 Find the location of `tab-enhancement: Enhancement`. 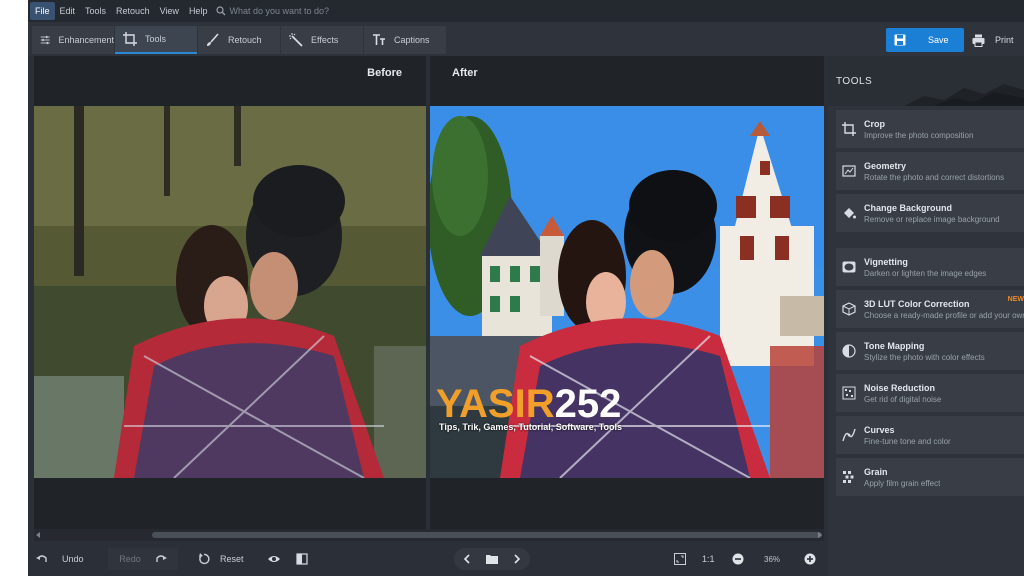

tab-enhancement: Enhancement is located at coordinates (73, 40).